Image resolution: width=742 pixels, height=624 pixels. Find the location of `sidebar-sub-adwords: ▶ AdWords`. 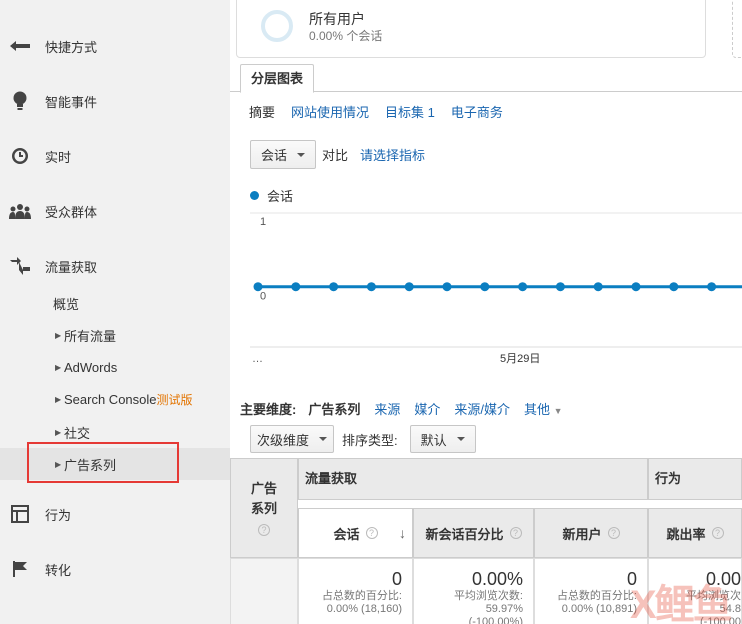

sidebar-sub-adwords: ▶ AdWords is located at coordinates (115, 367).